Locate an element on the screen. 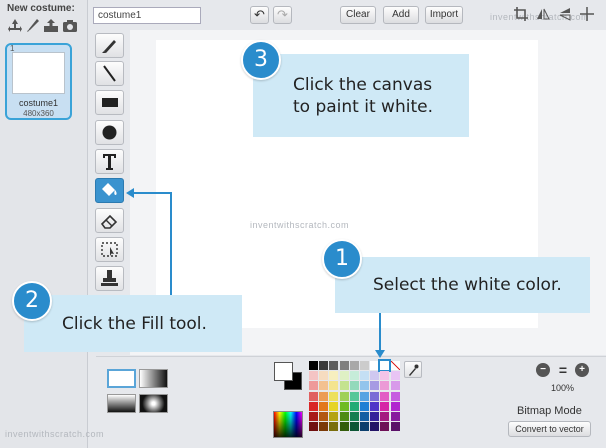 The width and height of the screenshot is (606, 448). solid-fill-option is located at coordinates (121, 378).